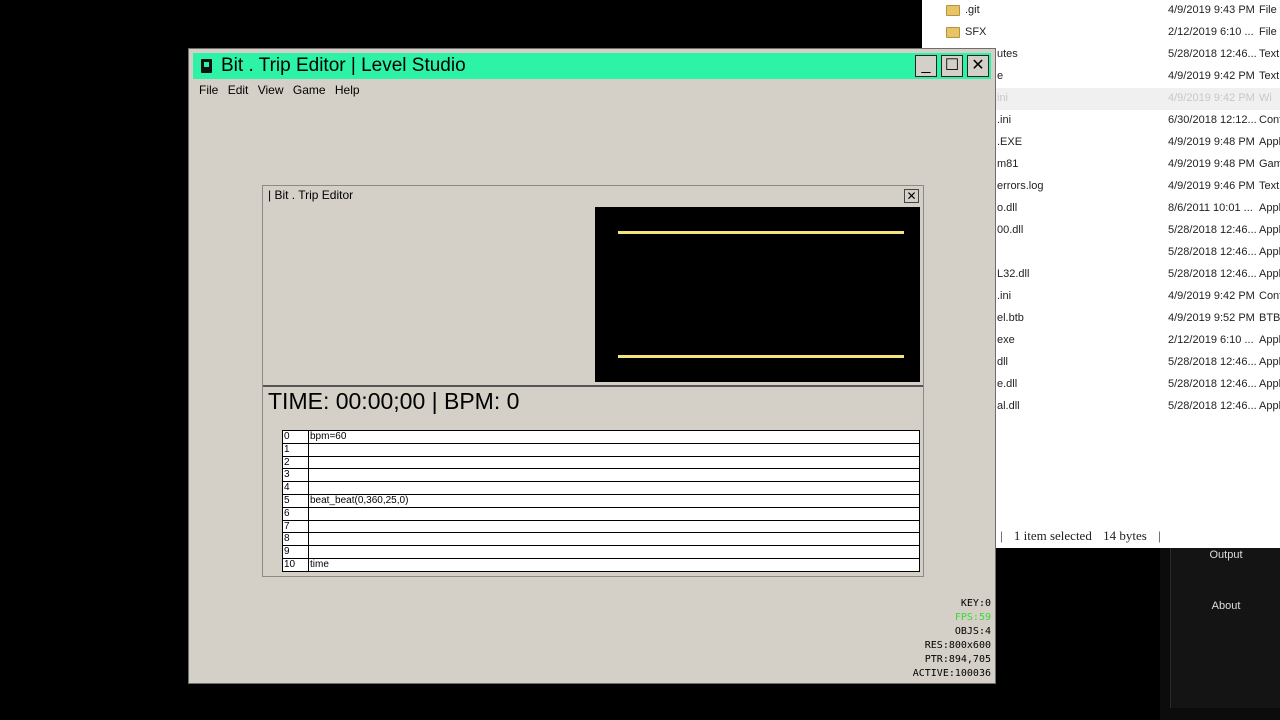  I want to click on file-name: dll, so click(1003, 362).